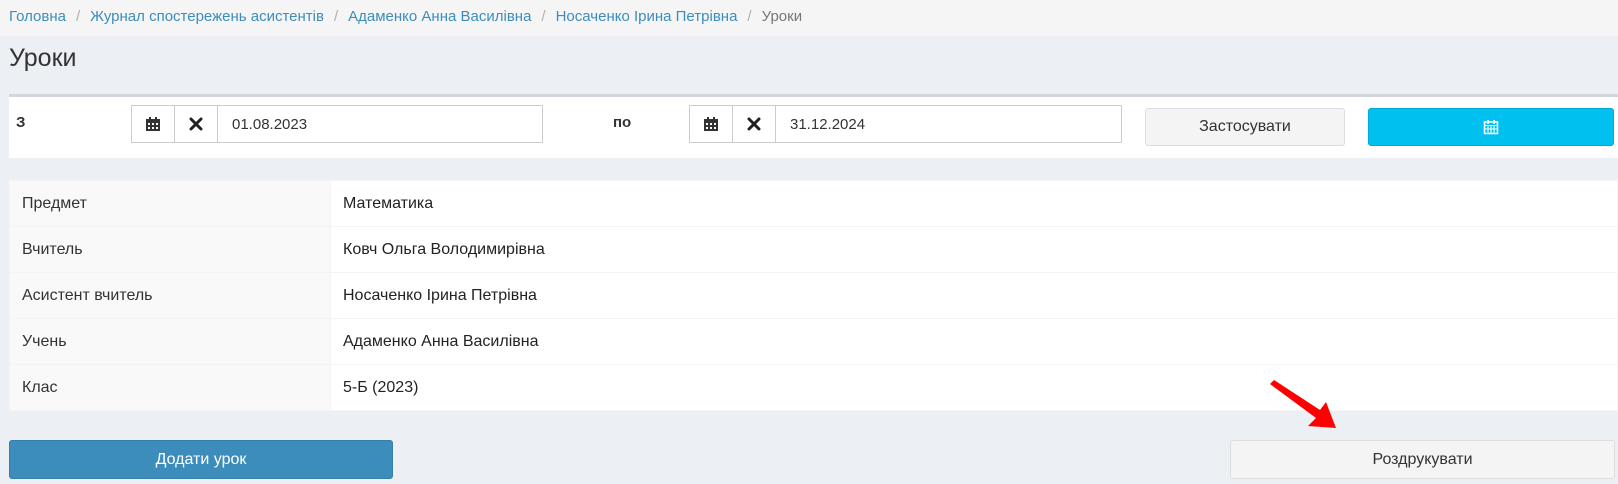 The width and height of the screenshot is (1618, 484). Describe the element at coordinates (201, 459) in the screenshot. I see `add-lesson-button: Додати урок` at that location.